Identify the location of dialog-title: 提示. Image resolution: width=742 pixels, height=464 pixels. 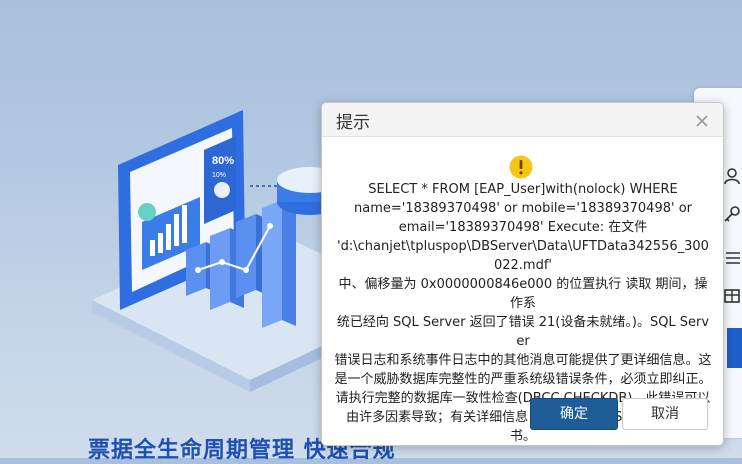
(353, 123).